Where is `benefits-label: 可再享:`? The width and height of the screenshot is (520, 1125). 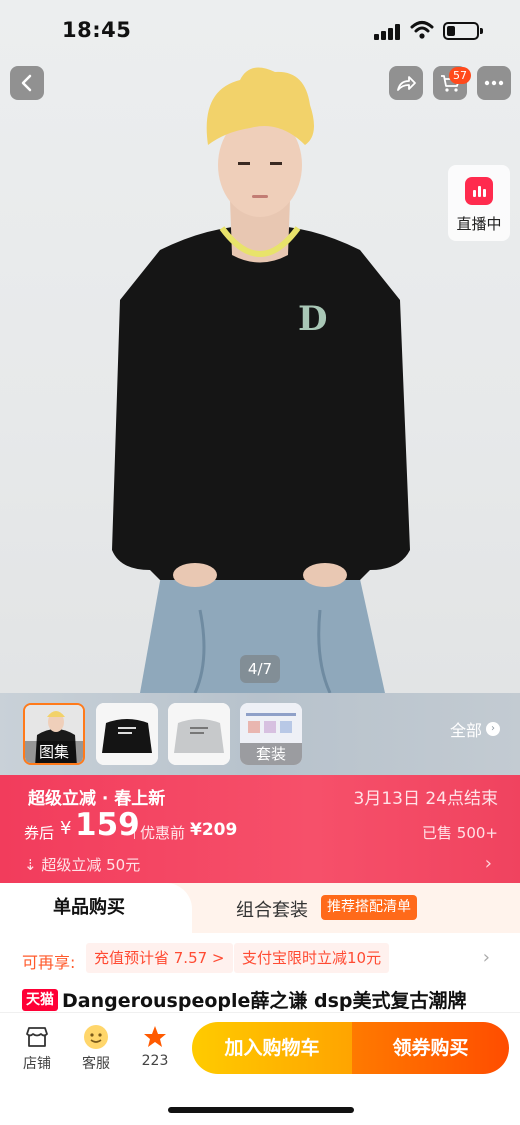 benefits-label: 可再享: is located at coordinates (49, 962).